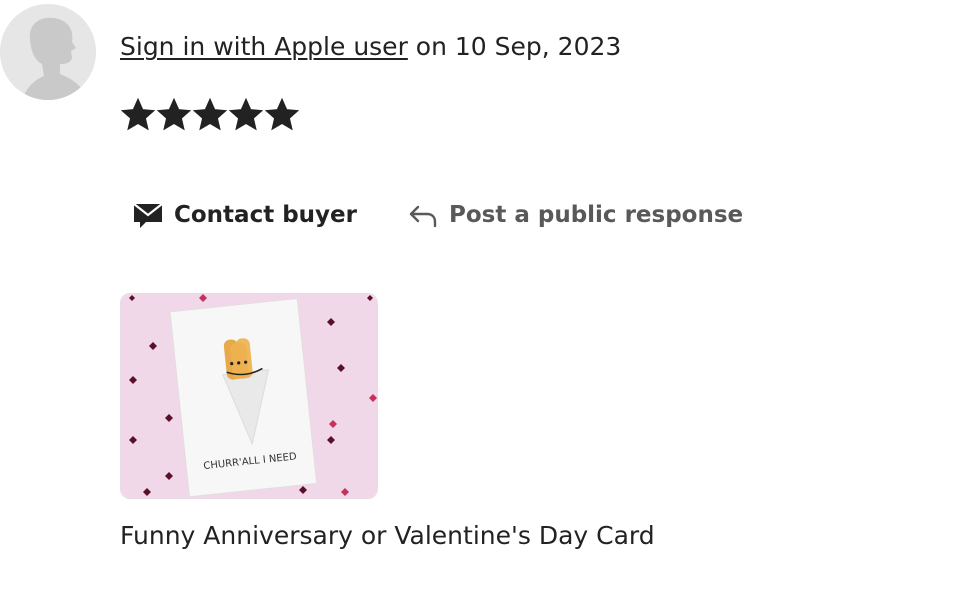 Image resolution: width=964 pixels, height=610 pixels. I want to click on reviewer-name-link: Sign in with Apple user, so click(264, 46).